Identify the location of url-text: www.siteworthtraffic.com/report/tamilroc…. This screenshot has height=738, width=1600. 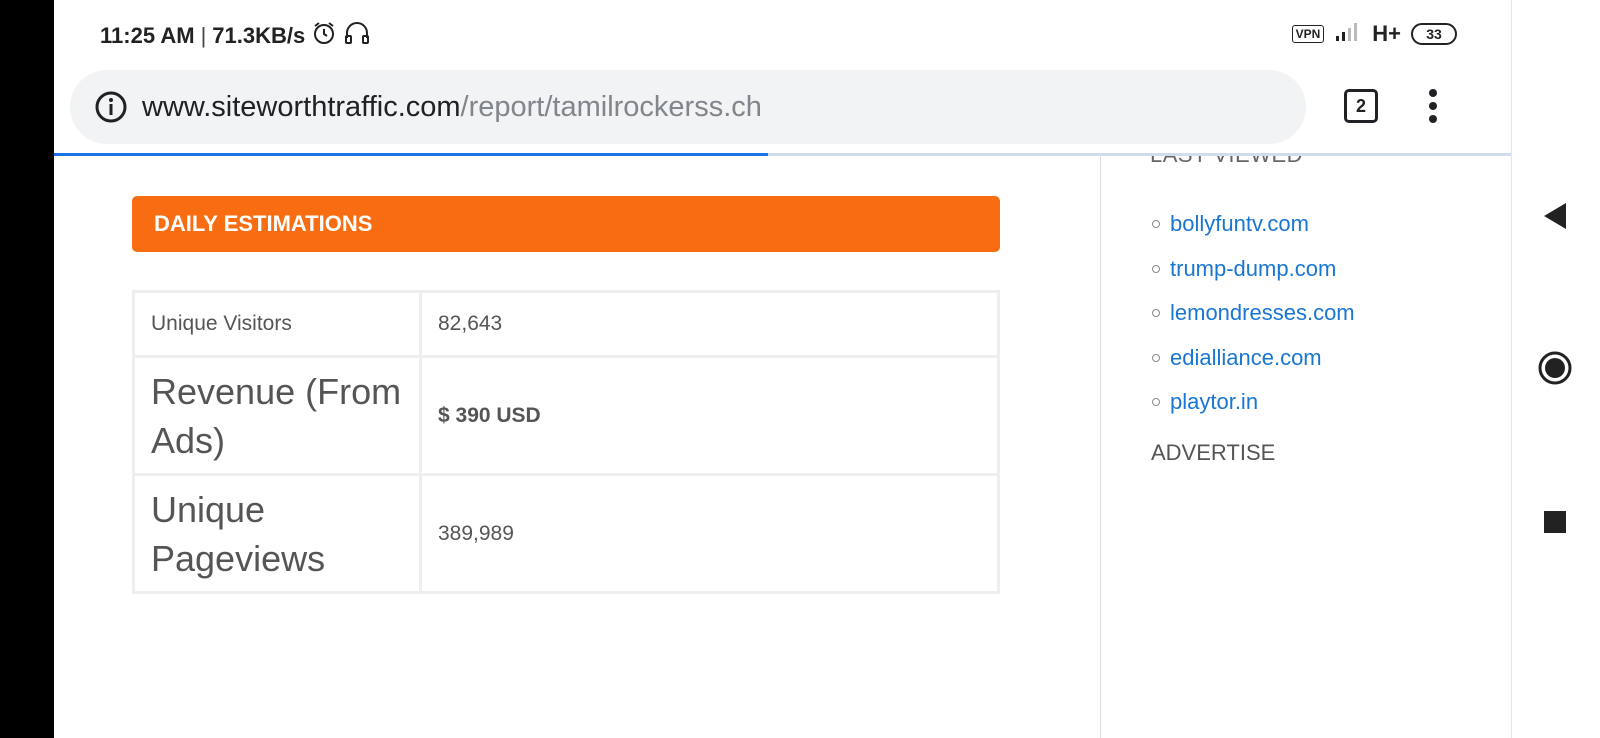
(452, 107).